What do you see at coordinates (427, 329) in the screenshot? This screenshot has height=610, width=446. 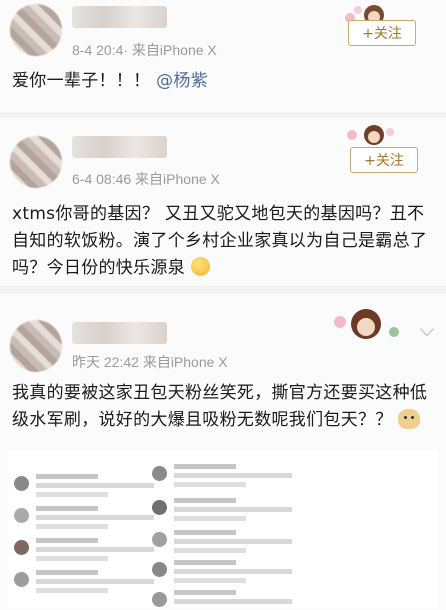 I see `chevron-down-icon` at bounding box center [427, 329].